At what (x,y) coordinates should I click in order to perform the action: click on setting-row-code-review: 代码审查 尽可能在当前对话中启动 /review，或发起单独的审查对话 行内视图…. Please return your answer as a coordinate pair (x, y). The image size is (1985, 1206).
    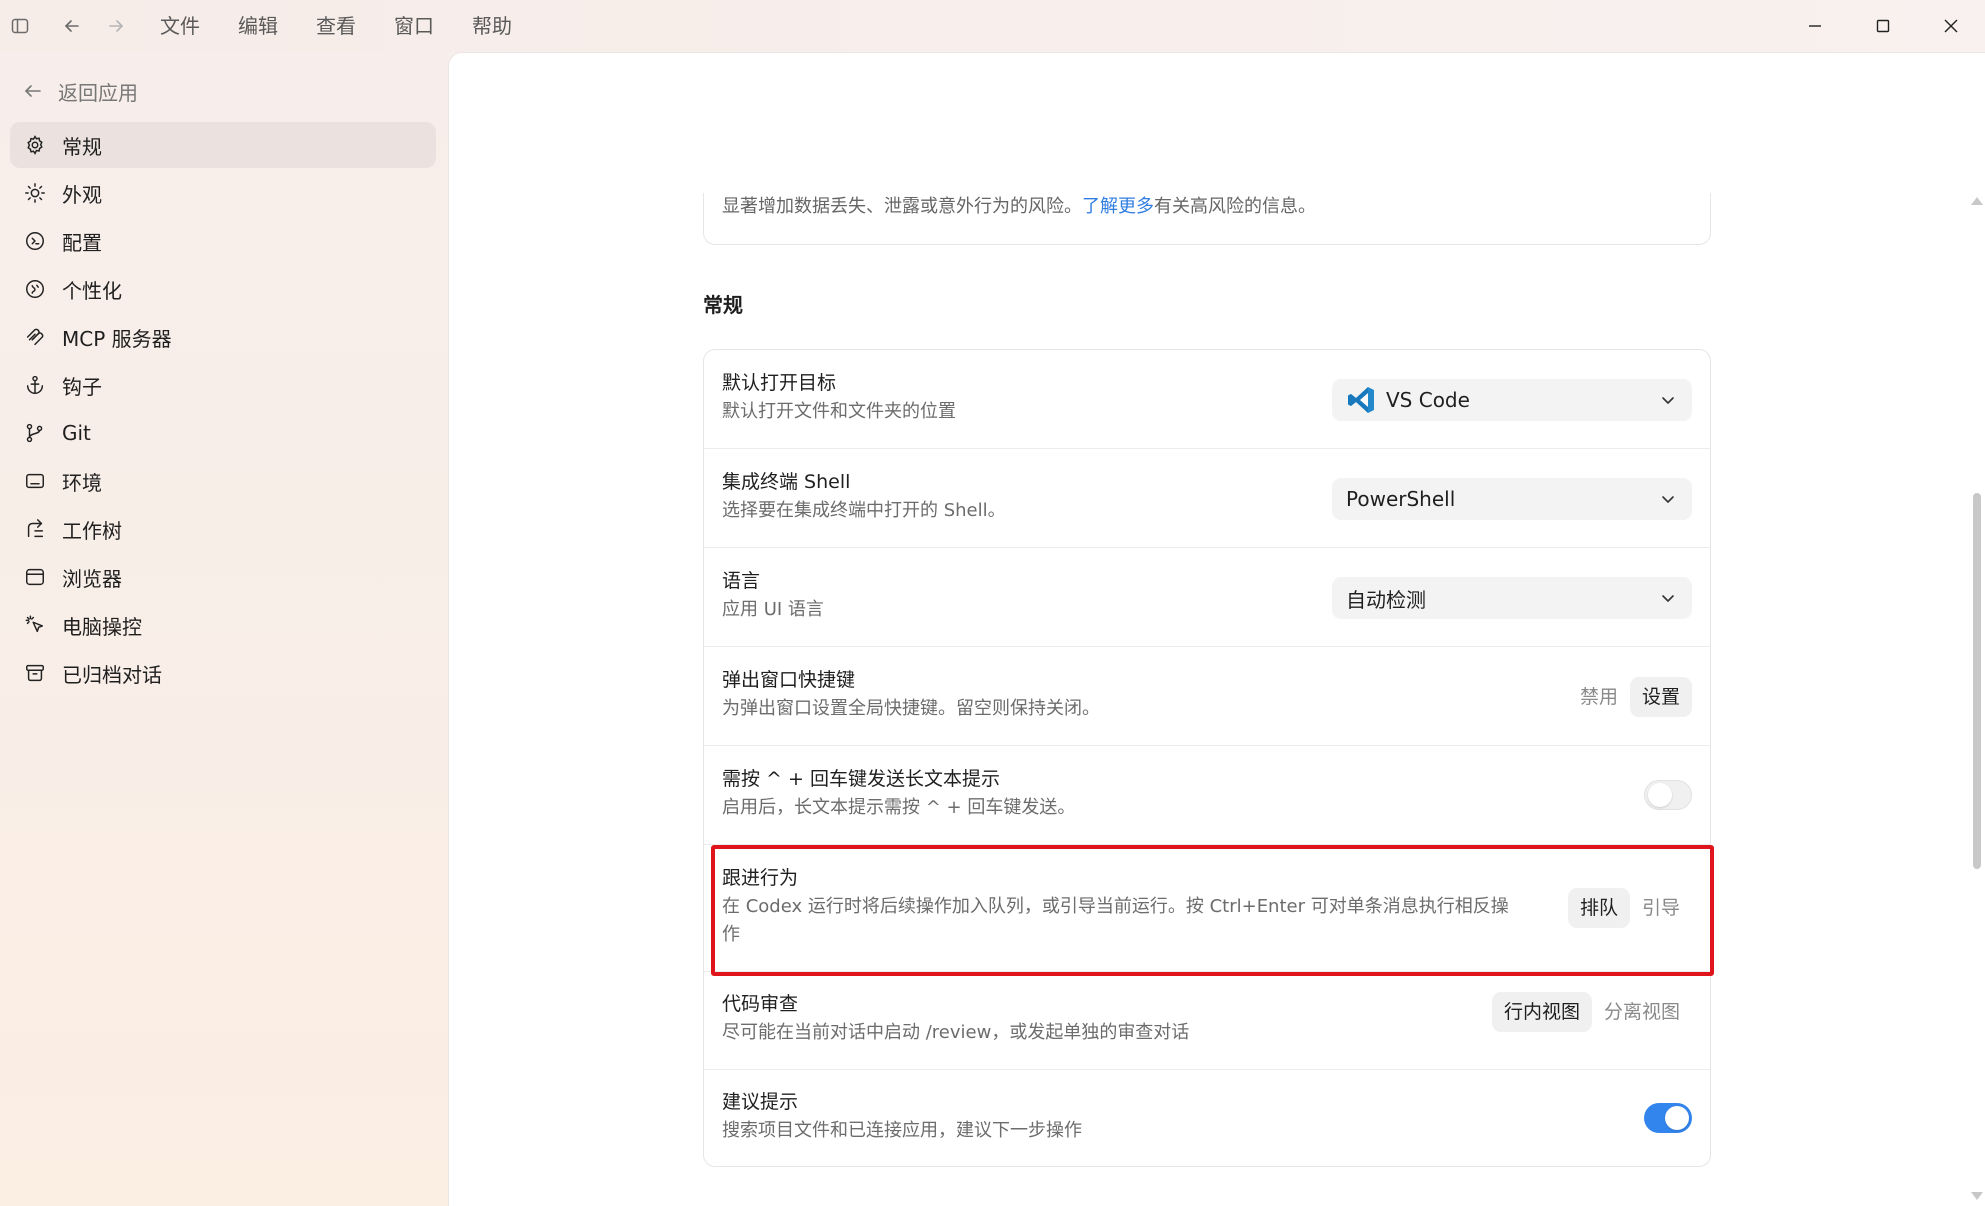
    Looking at the image, I should click on (1207, 1021).